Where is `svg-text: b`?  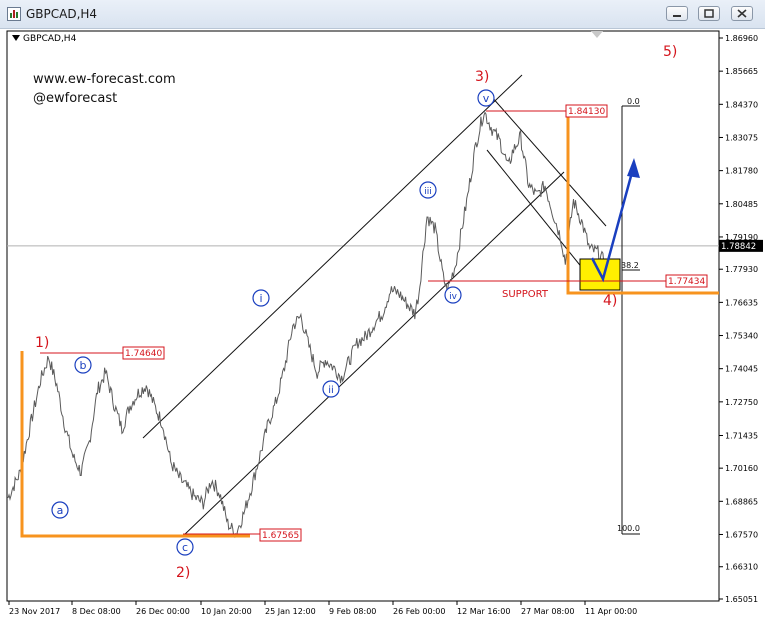
svg-text: b is located at coordinates (83, 365).